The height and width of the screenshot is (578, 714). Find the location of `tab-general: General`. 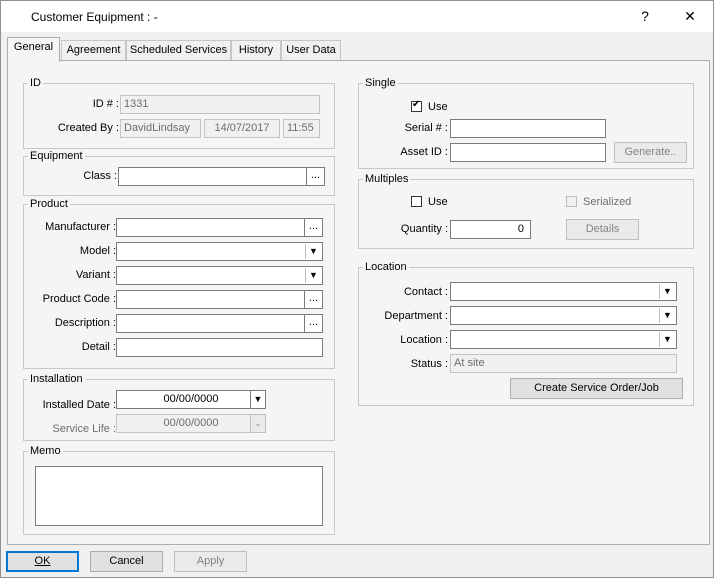

tab-general: General is located at coordinates (33, 49).